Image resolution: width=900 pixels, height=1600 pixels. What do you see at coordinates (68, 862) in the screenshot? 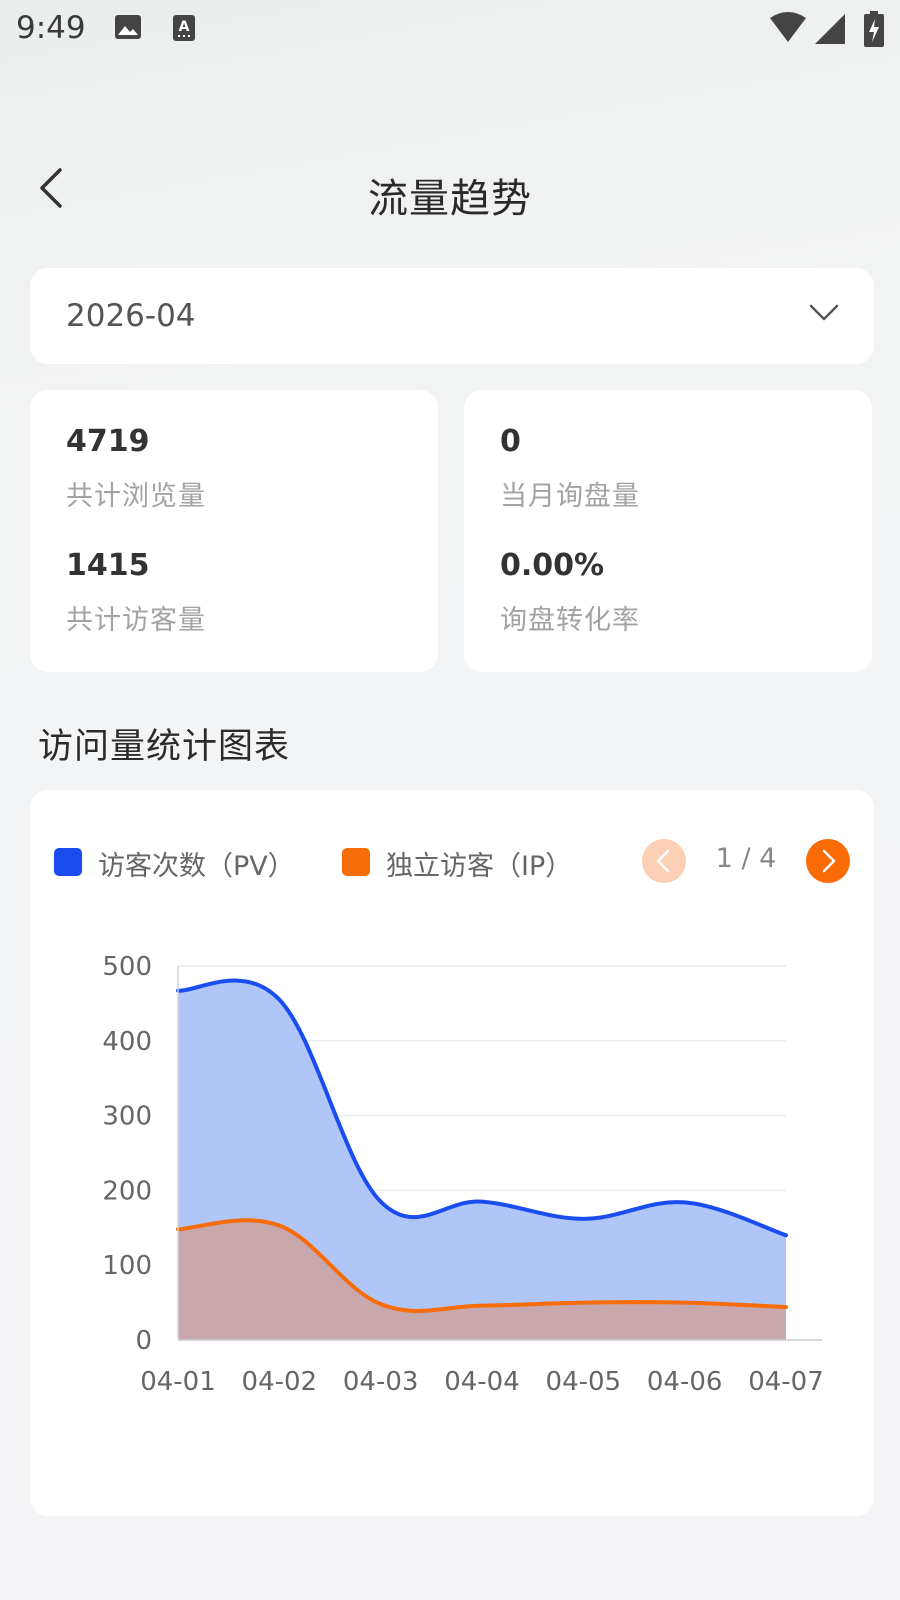
I see `legend-swatch-pv` at bounding box center [68, 862].